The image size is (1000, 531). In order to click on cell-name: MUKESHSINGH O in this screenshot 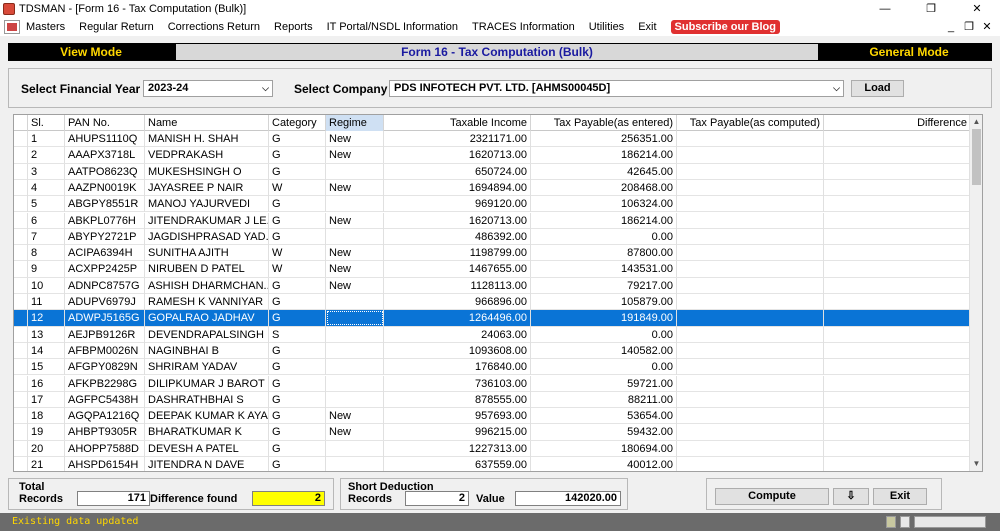, I will do `click(207, 171)`.